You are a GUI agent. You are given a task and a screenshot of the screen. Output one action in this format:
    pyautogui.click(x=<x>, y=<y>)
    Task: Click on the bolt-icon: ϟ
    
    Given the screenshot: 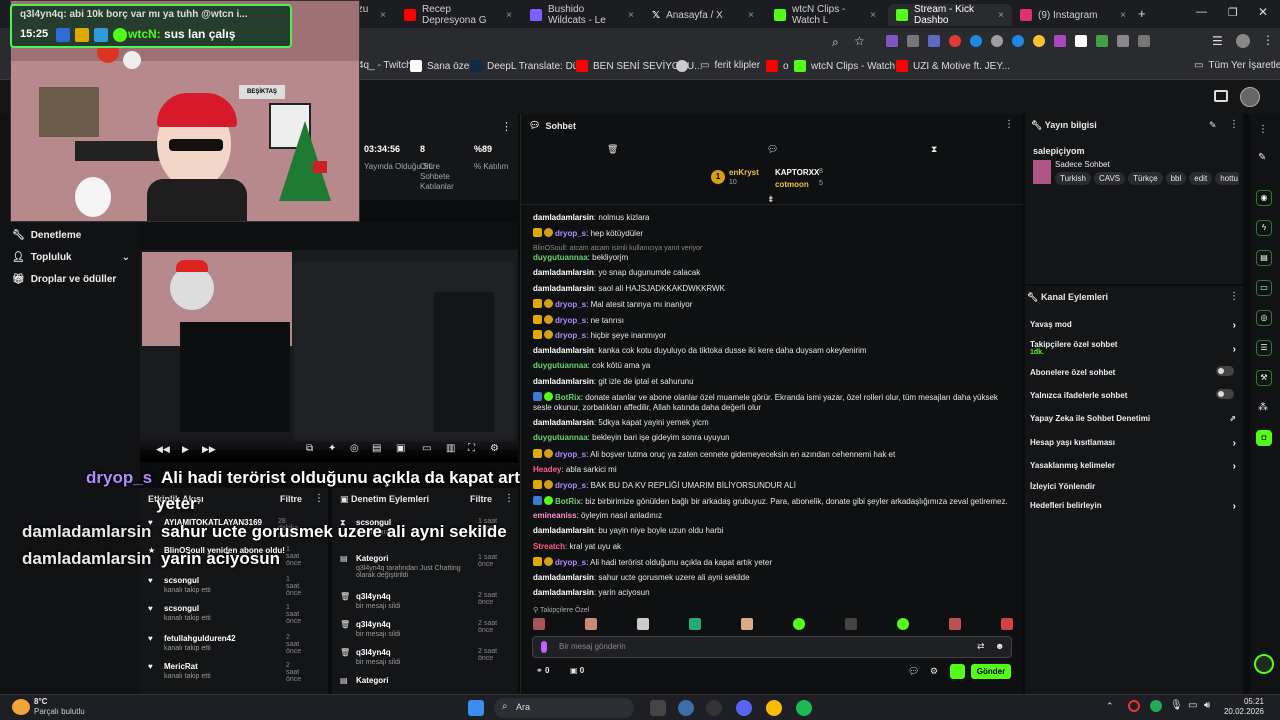 What is the action you would take?
    pyautogui.click(x=1264, y=228)
    